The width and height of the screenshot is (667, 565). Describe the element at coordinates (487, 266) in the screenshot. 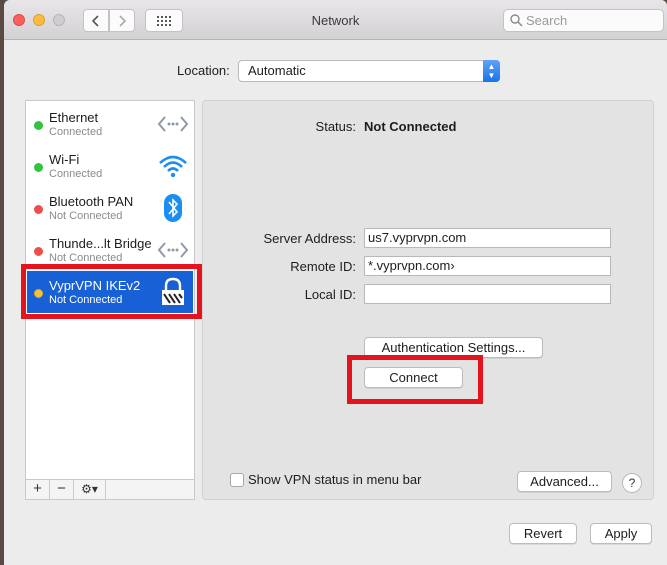

I see `remote-id-field: *.vyprvpn.com›` at that location.